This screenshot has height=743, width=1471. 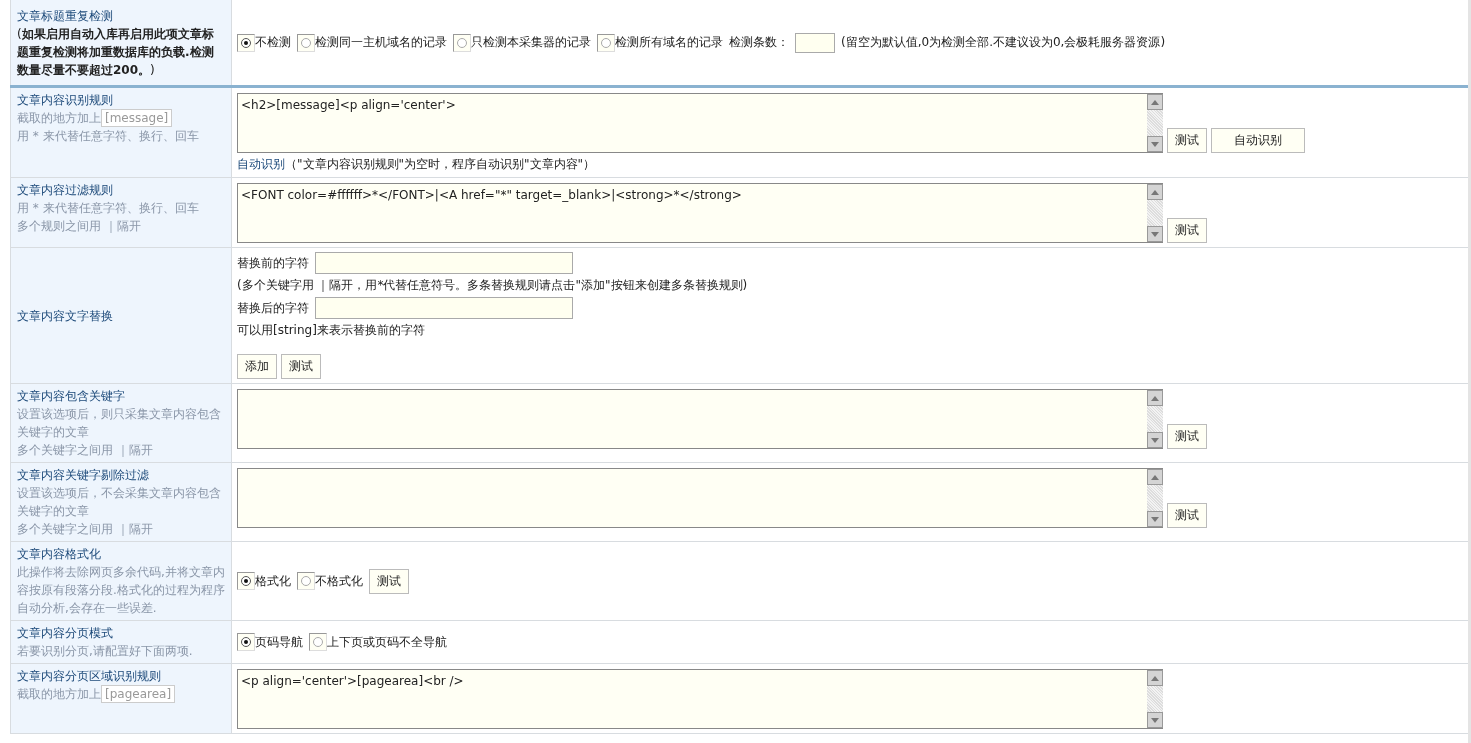 I want to click on hint-text: （"文章内容识别规则"为空时，程序自动识别"文章内容"）, so click(x=440, y=164).